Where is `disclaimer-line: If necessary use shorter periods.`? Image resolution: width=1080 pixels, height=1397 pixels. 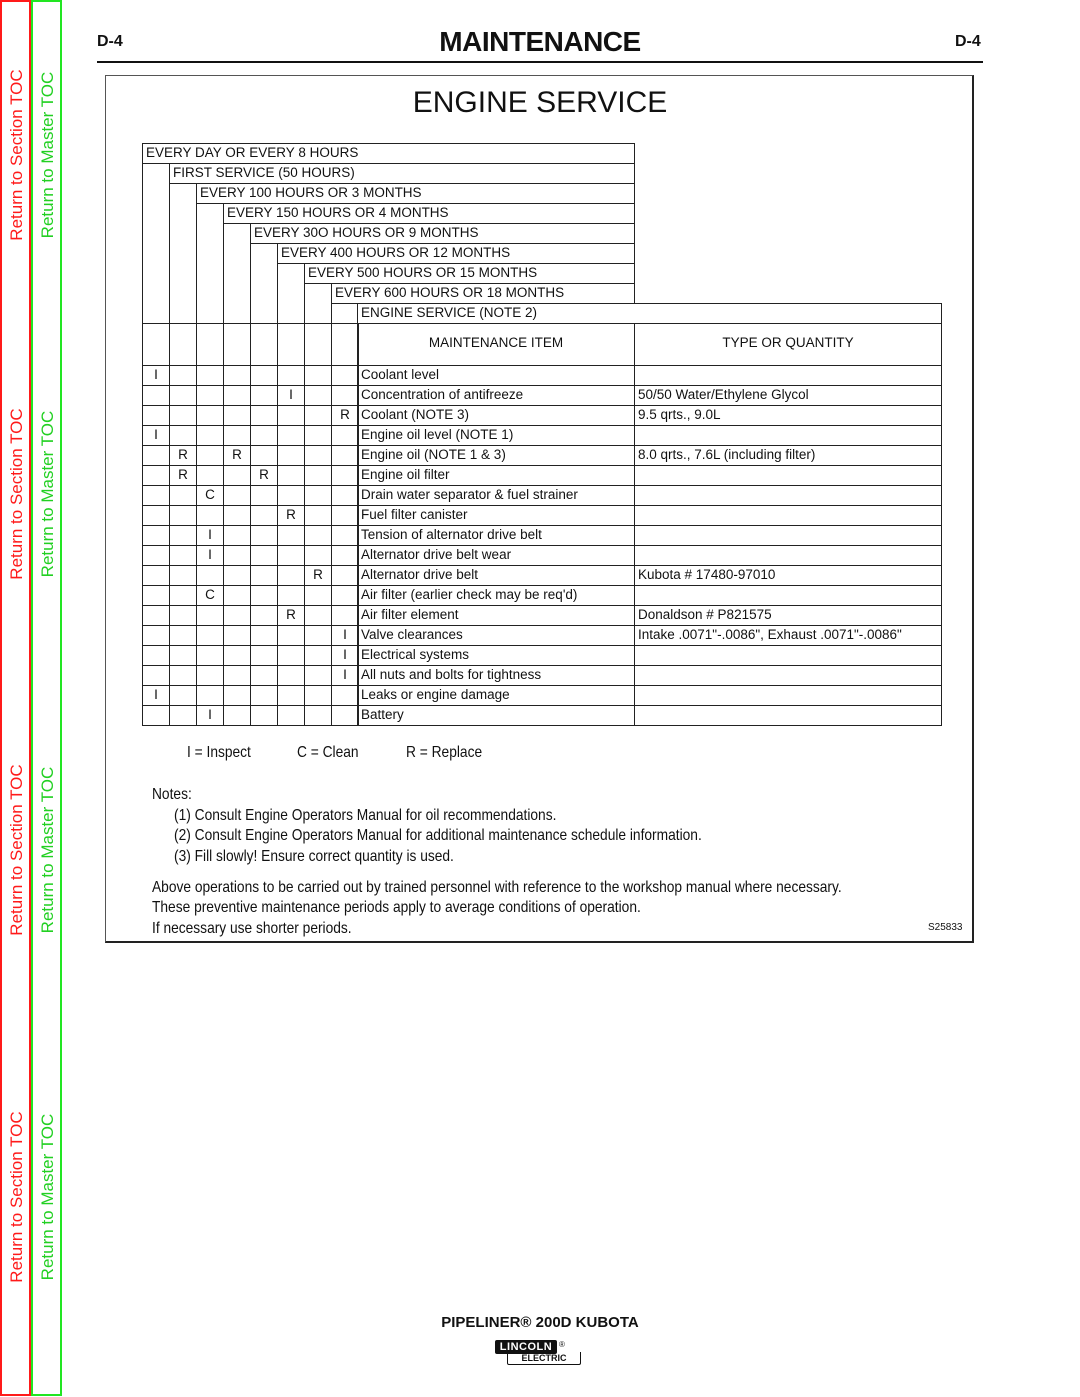
disclaimer-line: If necessary use shorter periods. is located at coordinates (252, 928).